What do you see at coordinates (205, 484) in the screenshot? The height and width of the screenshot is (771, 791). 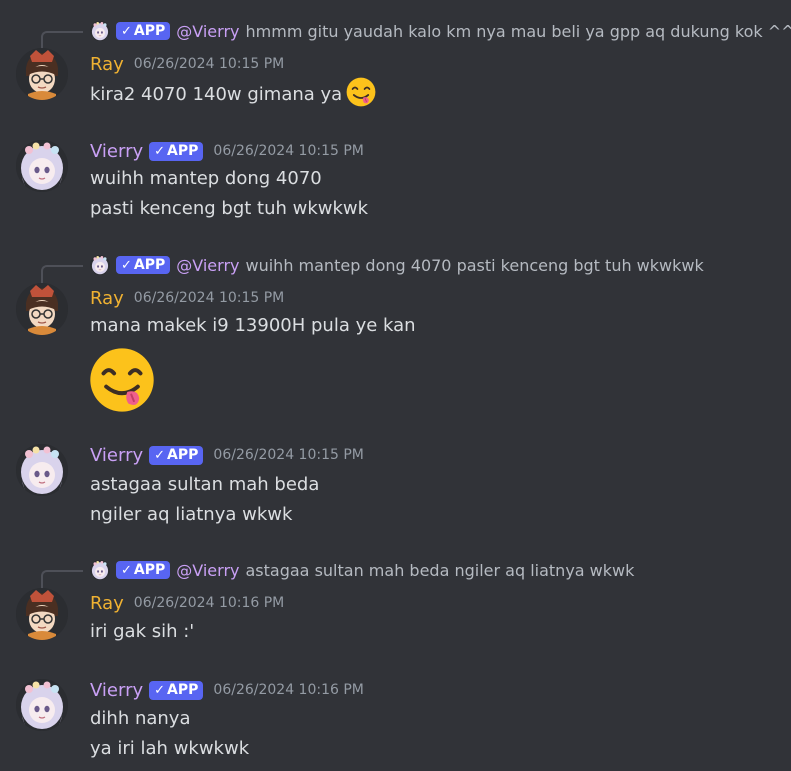 I see `message-text: astagaa sultan mah beda` at bounding box center [205, 484].